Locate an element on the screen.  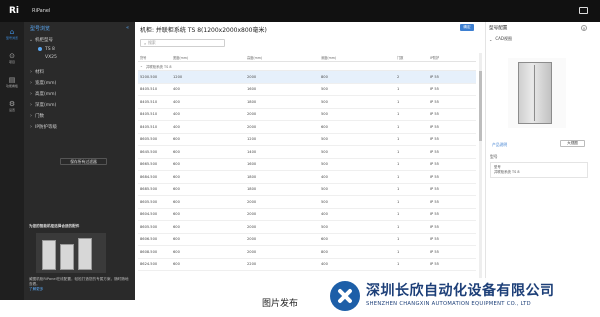
table-row: 8684.500 600 1800 400 1 IP 55 is located at coordinates (307, 177).